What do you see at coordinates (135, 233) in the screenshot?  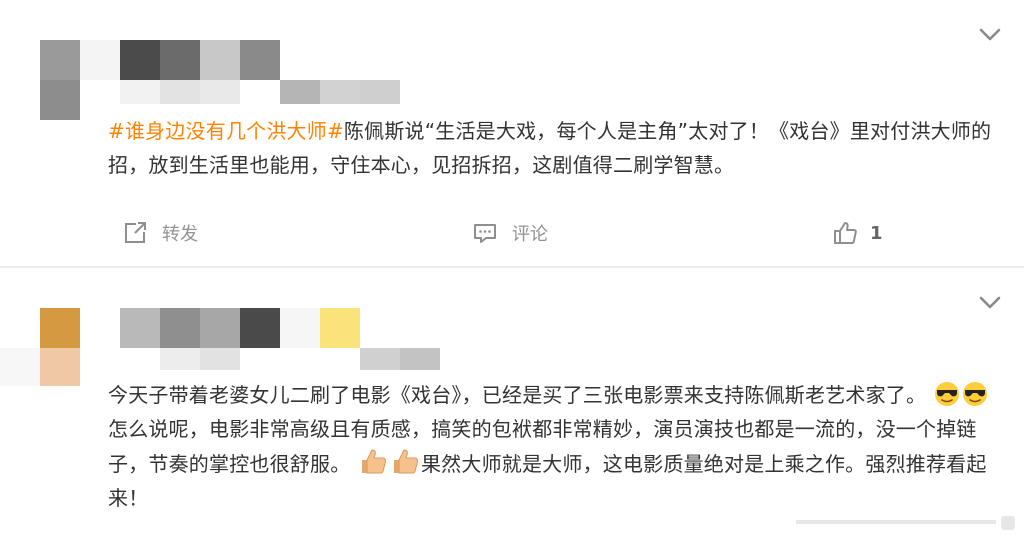 I see `repost-icon` at bounding box center [135, 233].